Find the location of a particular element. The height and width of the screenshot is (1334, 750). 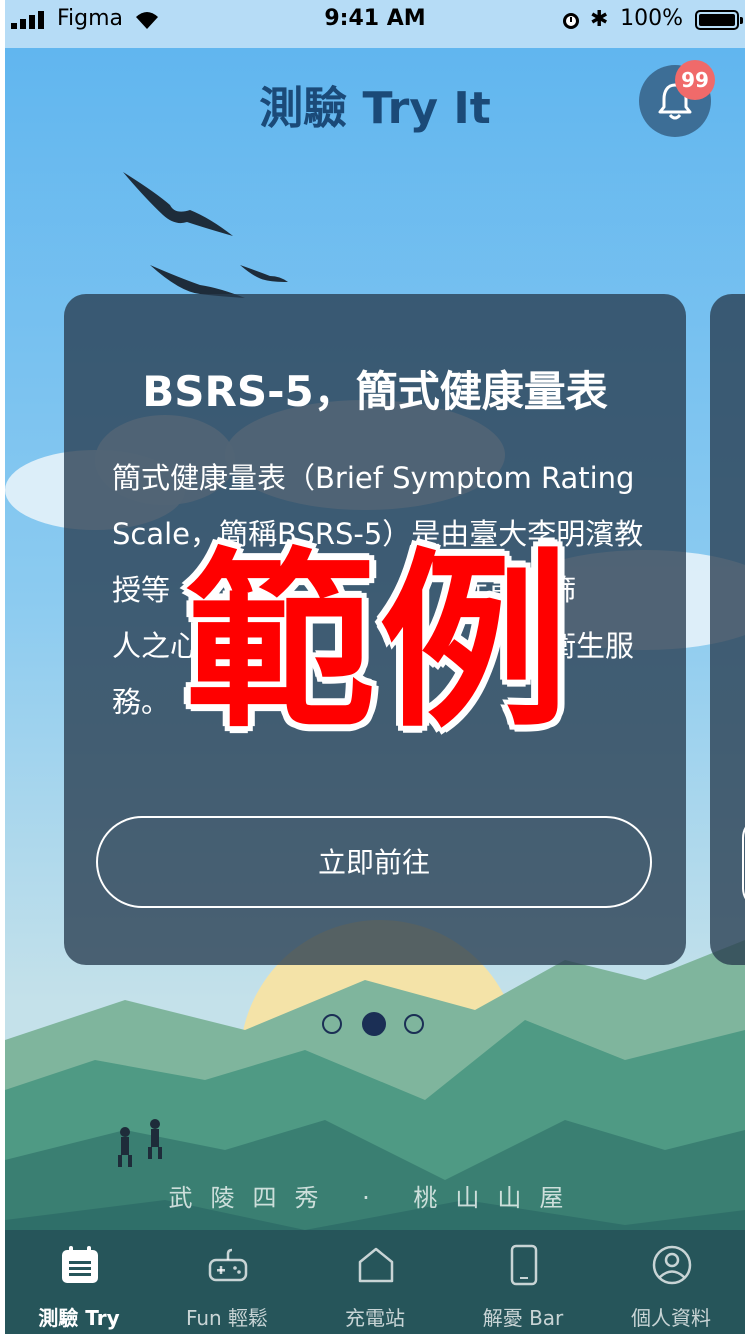

tab-label: 個人資料 is located at coordinates (671, 1318).